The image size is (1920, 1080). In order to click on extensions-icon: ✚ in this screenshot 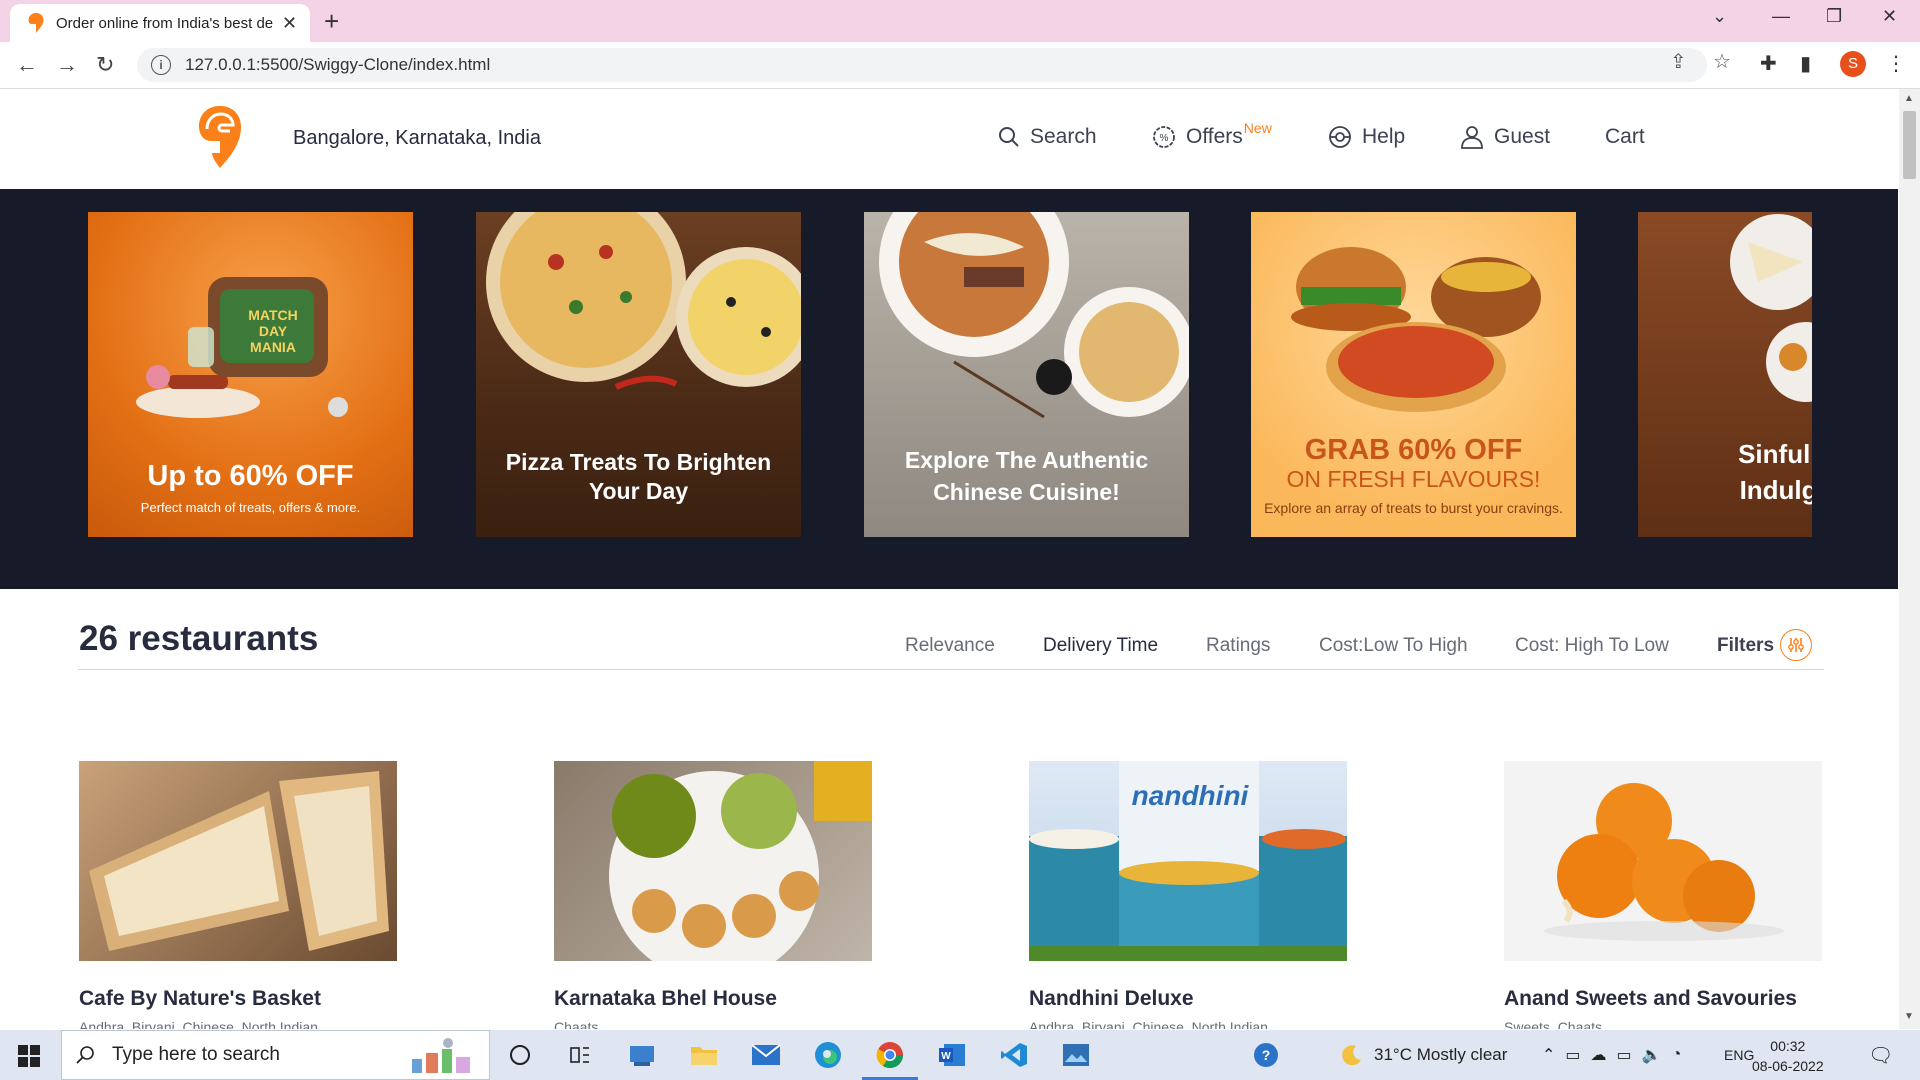, I will do `click(1768, 63)`.